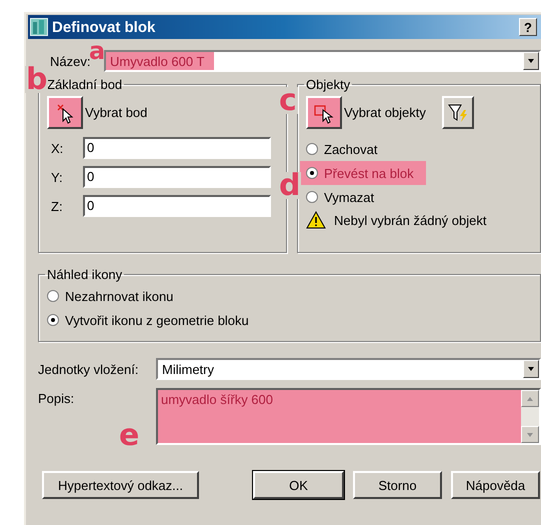 This screenshot has width=541, height=525. Describe the element at coordinates (116, 112) in the screenshot. I see `pick-point-label: Vybrat bod` at that location.